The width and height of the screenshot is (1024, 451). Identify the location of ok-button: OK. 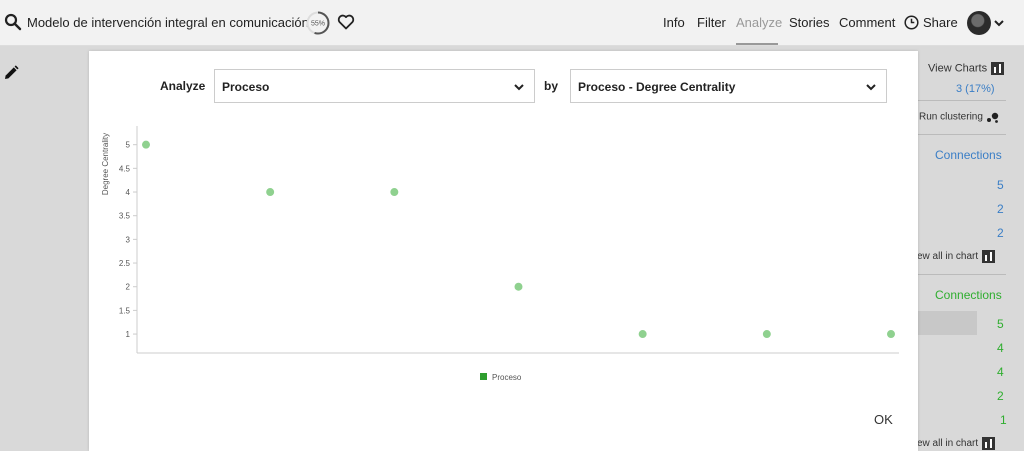
(883, 419).